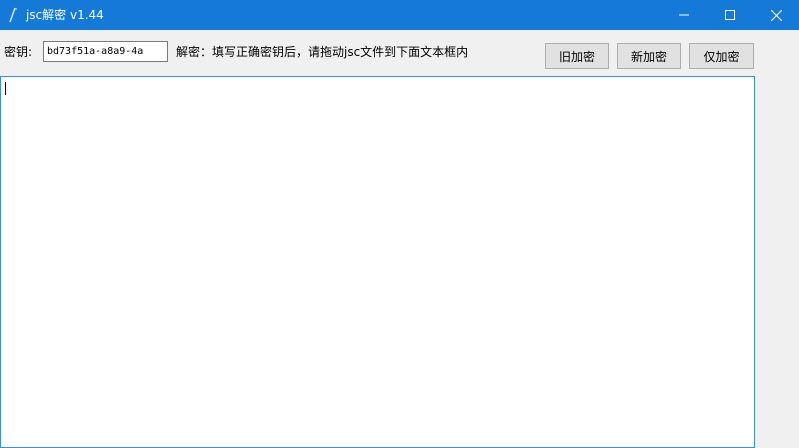  What do you see at coordinates (721, 56) in the screenshot?
I see `encrypt-only-button: 仅加密` at bounding box center [721, 56].